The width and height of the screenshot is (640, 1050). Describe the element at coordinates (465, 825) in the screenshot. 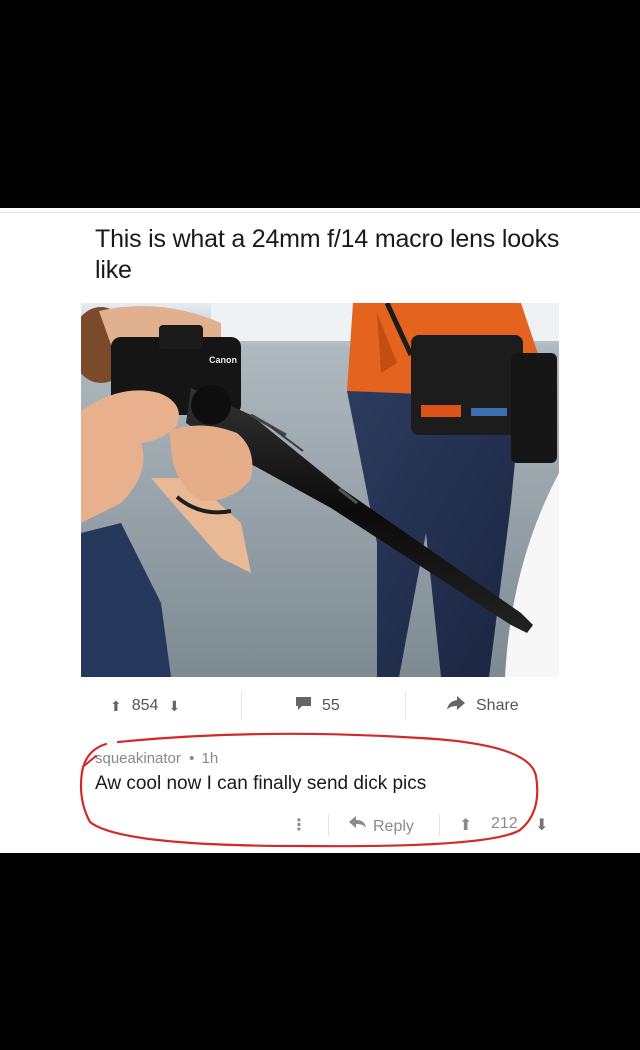

I see `comment-upvote-icon: ⬆` at that location.